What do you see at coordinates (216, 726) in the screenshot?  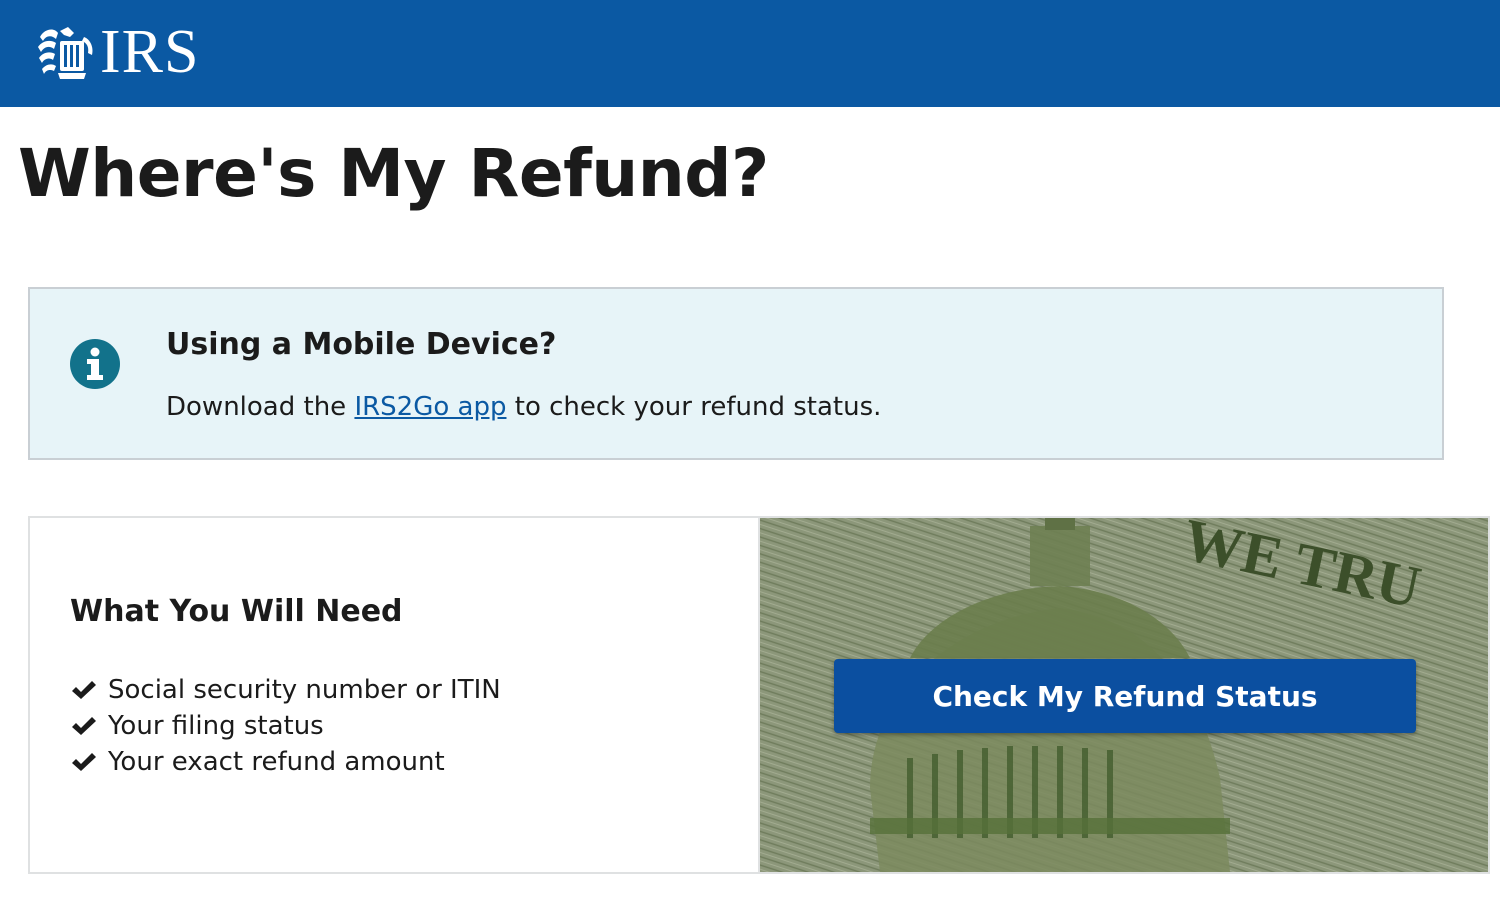 I see `requirement-label: Your filing status` at bounding box center [216, 726].